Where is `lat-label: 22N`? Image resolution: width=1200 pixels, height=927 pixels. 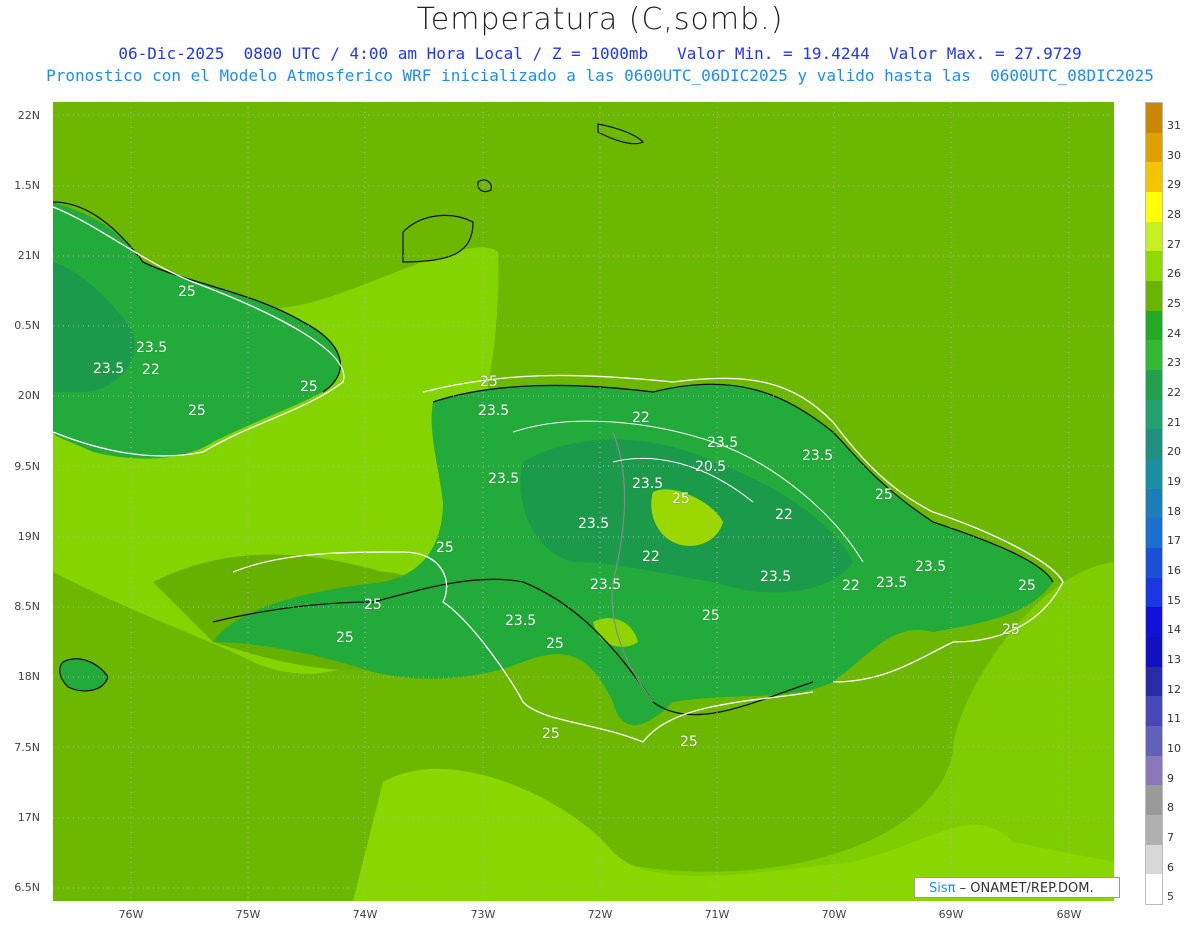
lat-label: 22N is located at coordinates (28, 115).